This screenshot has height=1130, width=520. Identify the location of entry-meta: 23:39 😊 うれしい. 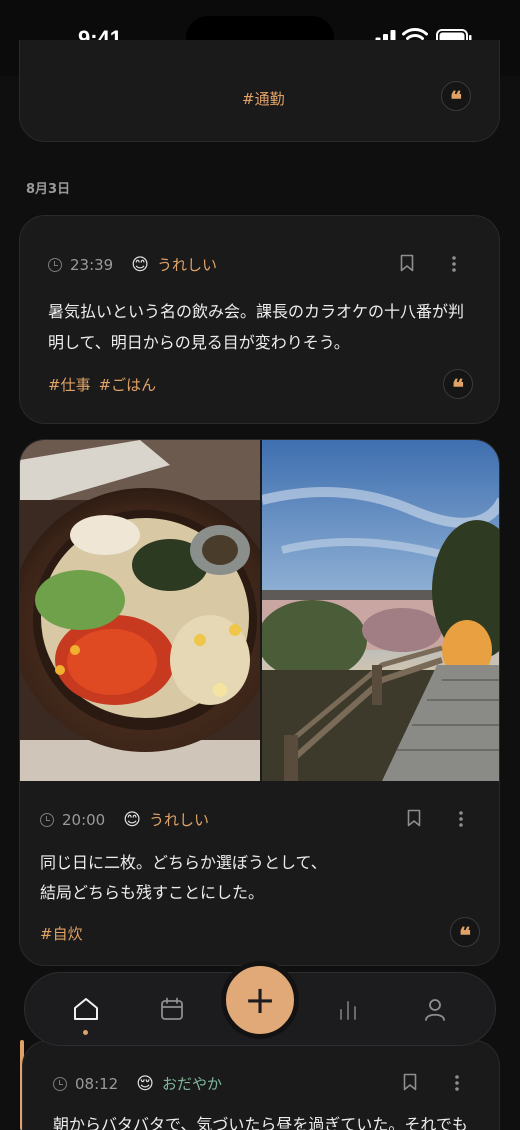
(132, 264).